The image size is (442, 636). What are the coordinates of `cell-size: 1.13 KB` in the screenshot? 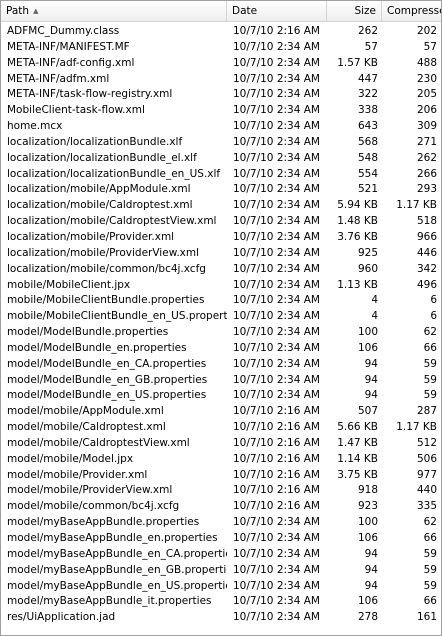 It's located at (357, 284).